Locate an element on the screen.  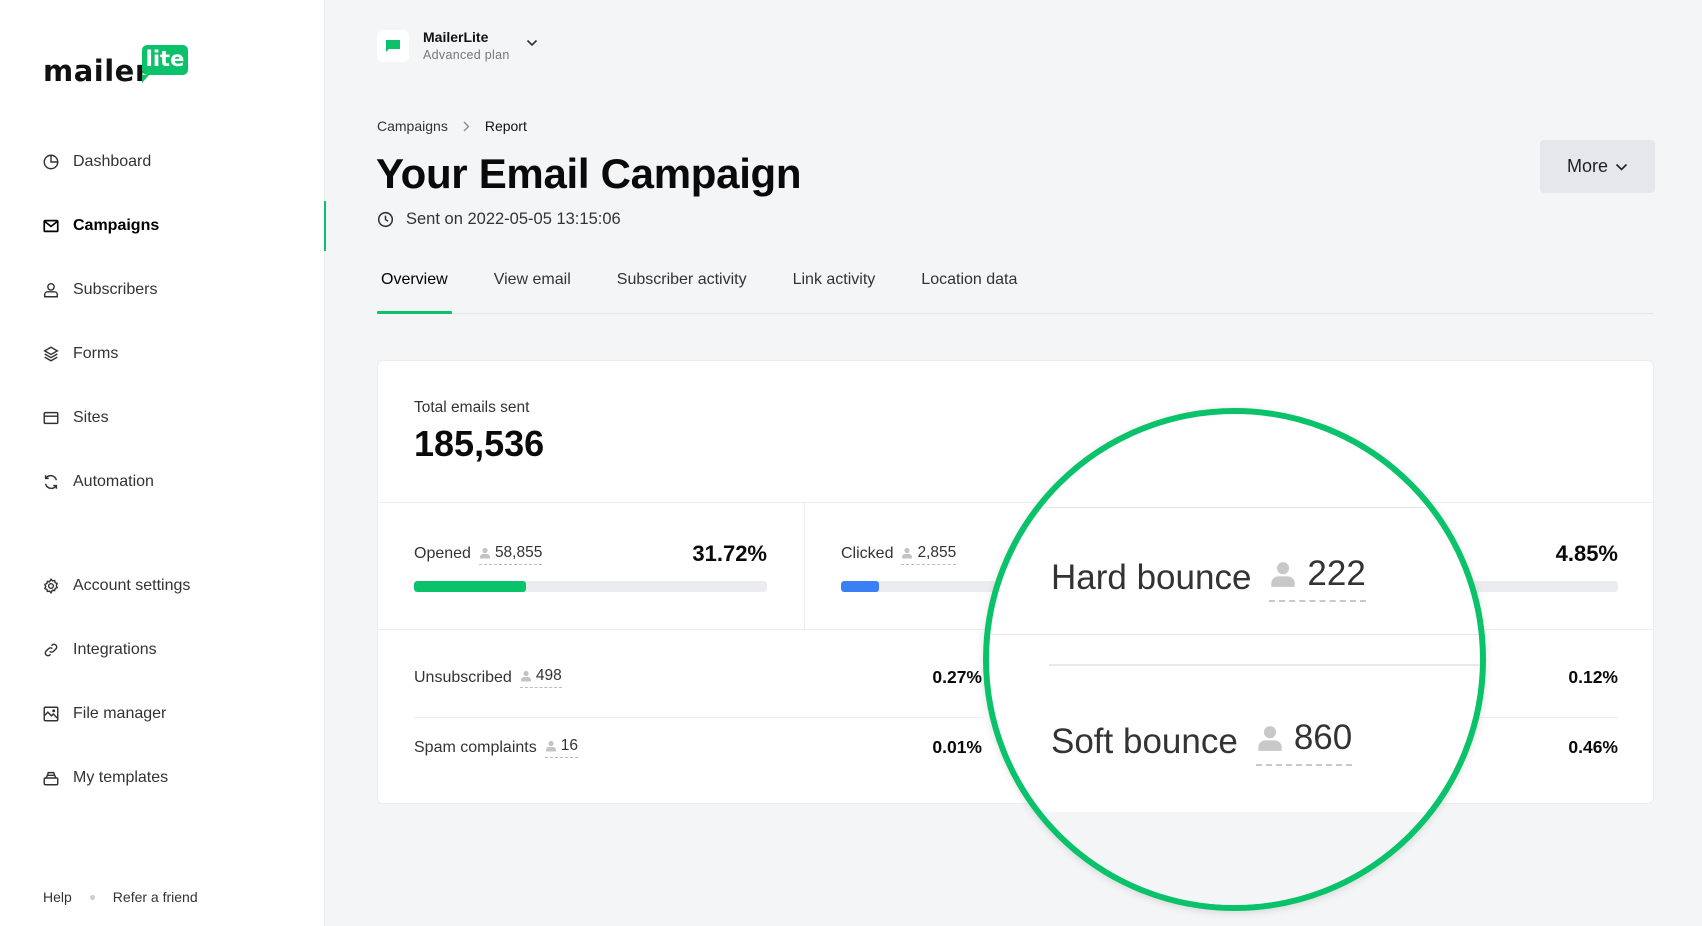
sidebar-item-label: Campaigns is located at coordinates (116, 225).